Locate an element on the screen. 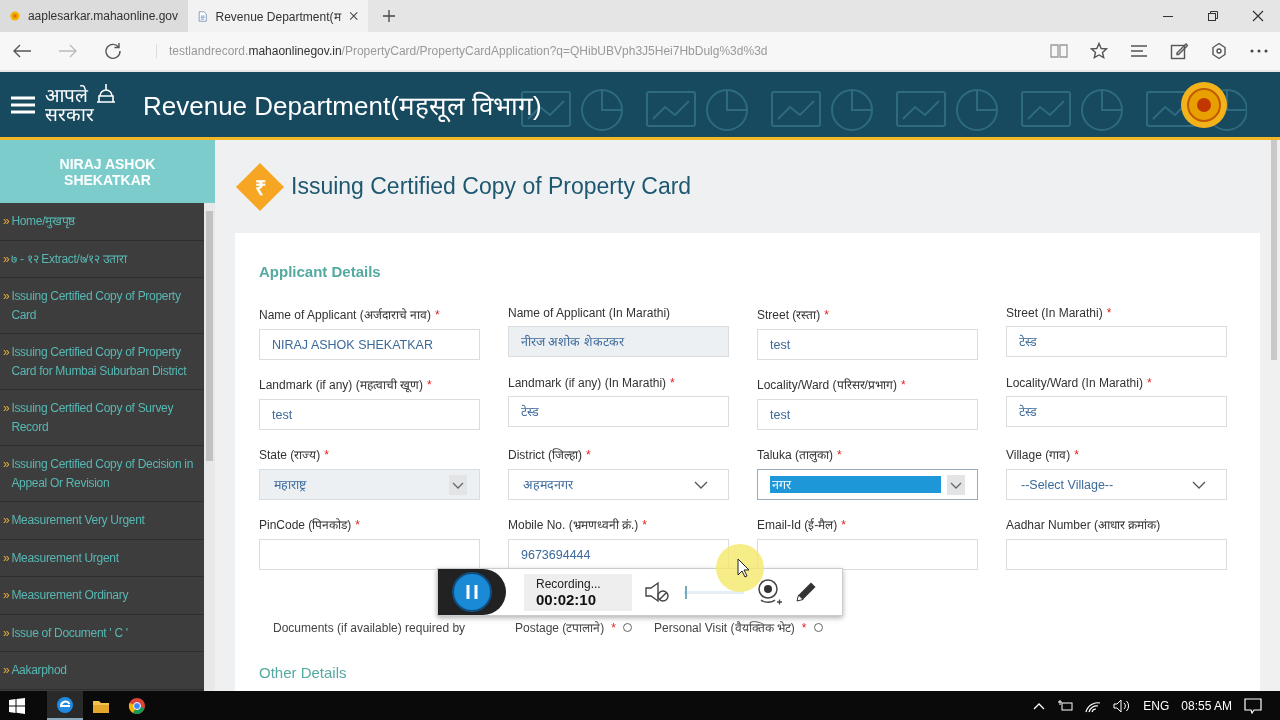  user-name-banner: NIRAJ ASHOK SHEKATKAR is located at coordinates (107, 171).